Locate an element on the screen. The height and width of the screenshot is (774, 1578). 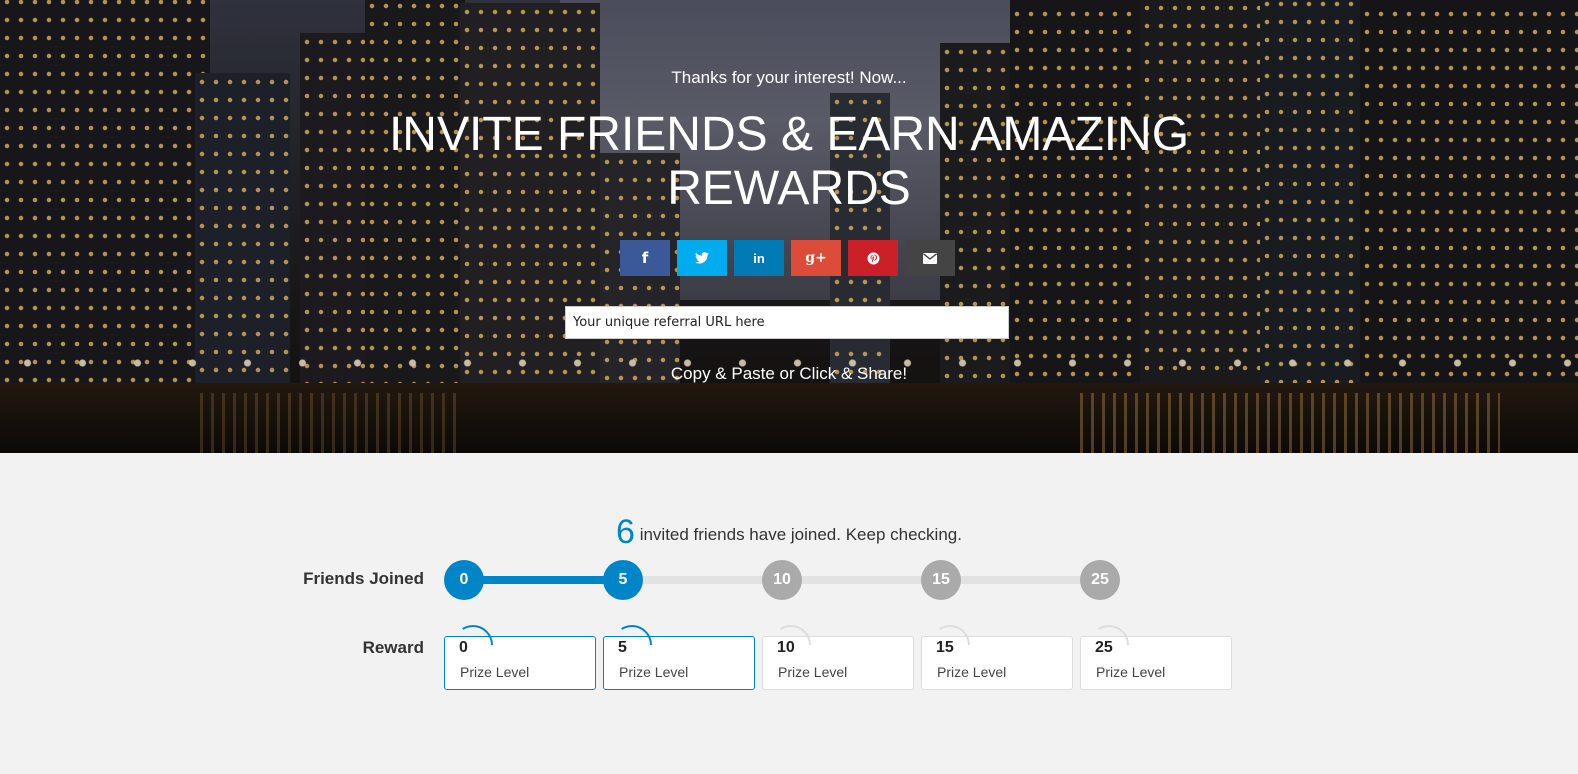
linkedin-icon: in is located at coordinates (759, 258).